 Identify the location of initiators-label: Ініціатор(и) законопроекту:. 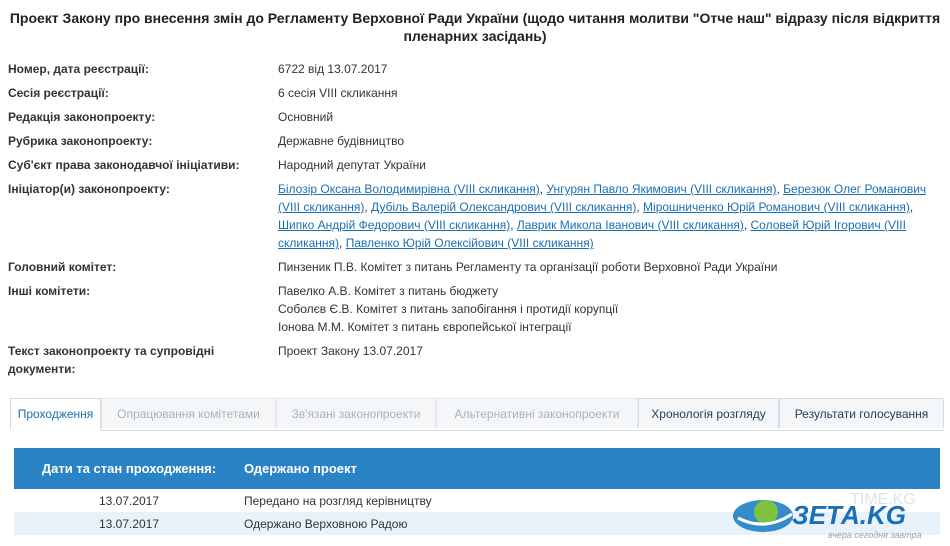
(89, 189).